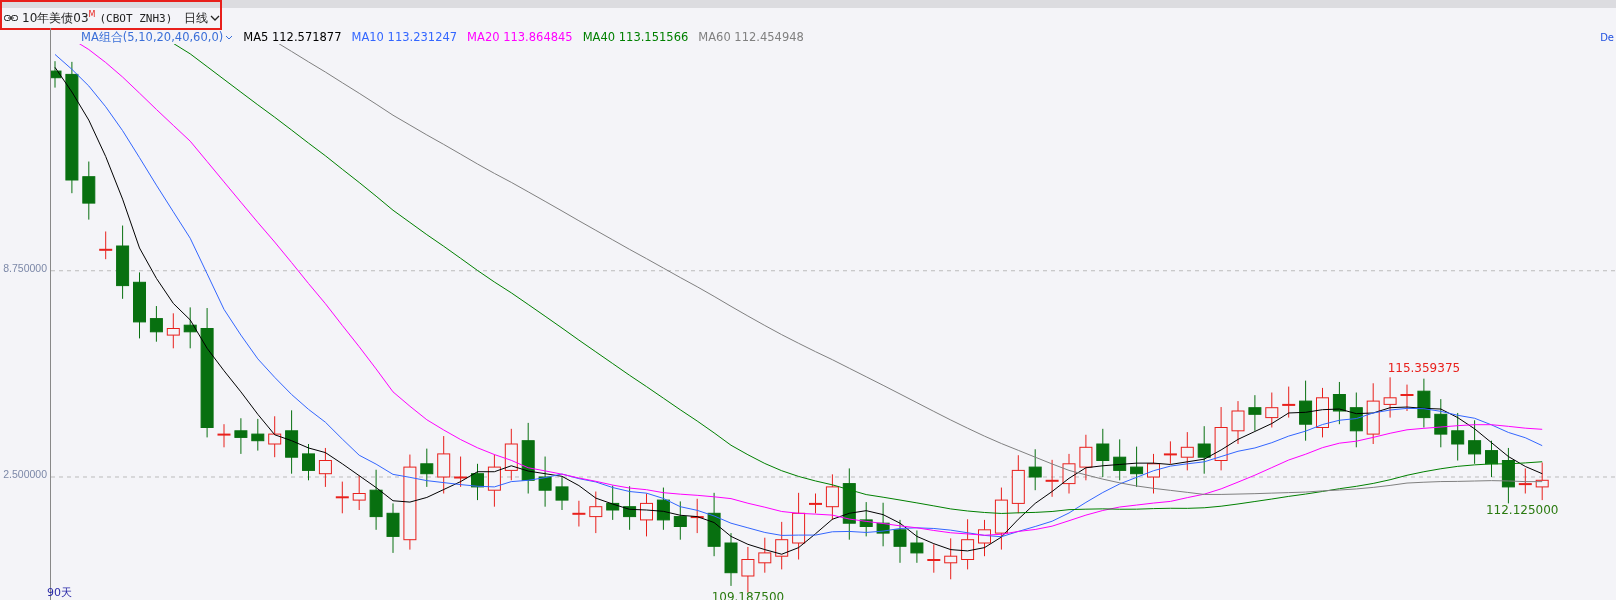 The image size is (1616, 600). What do you see at coordinates (136, 18) in the screenshot?
I see `instrument-symbol: (CBOT ZNH3)` at bounding box center [136, 18].